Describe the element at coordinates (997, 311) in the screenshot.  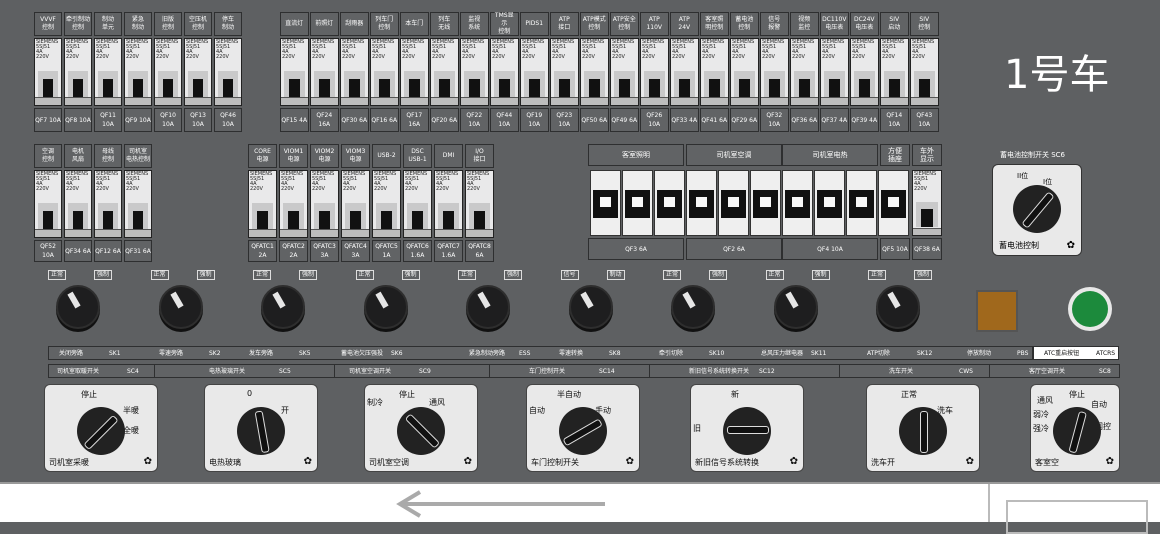
I see `amber-indicator-button` at that location.